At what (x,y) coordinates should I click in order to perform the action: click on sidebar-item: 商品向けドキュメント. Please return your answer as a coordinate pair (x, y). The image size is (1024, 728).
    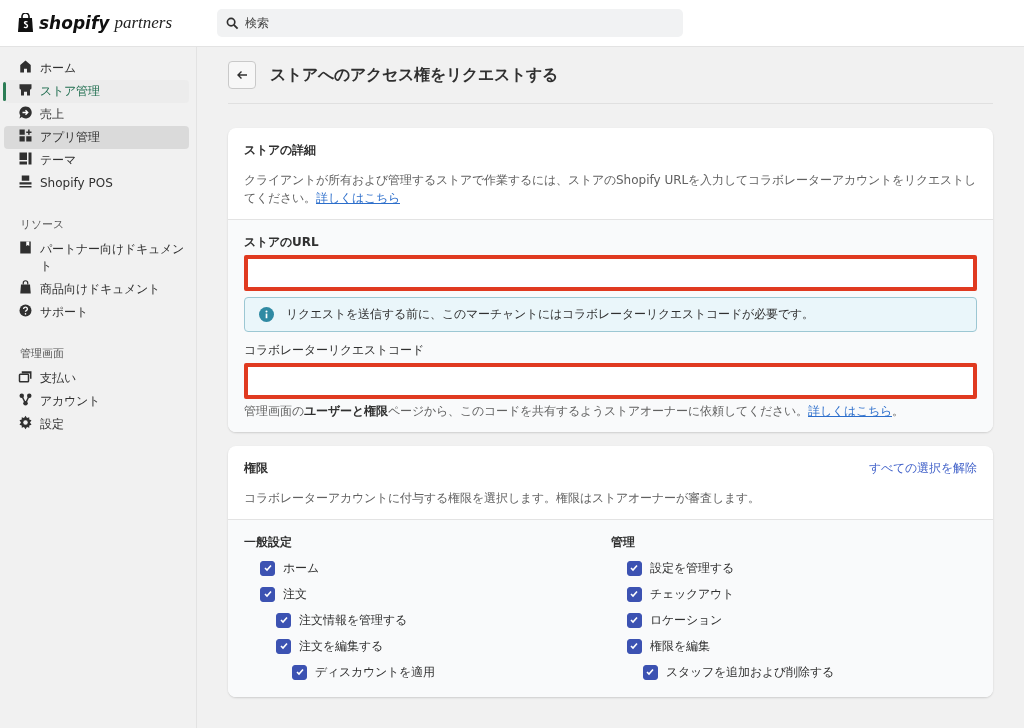
    Looking at the image, I should click on (96, 289).